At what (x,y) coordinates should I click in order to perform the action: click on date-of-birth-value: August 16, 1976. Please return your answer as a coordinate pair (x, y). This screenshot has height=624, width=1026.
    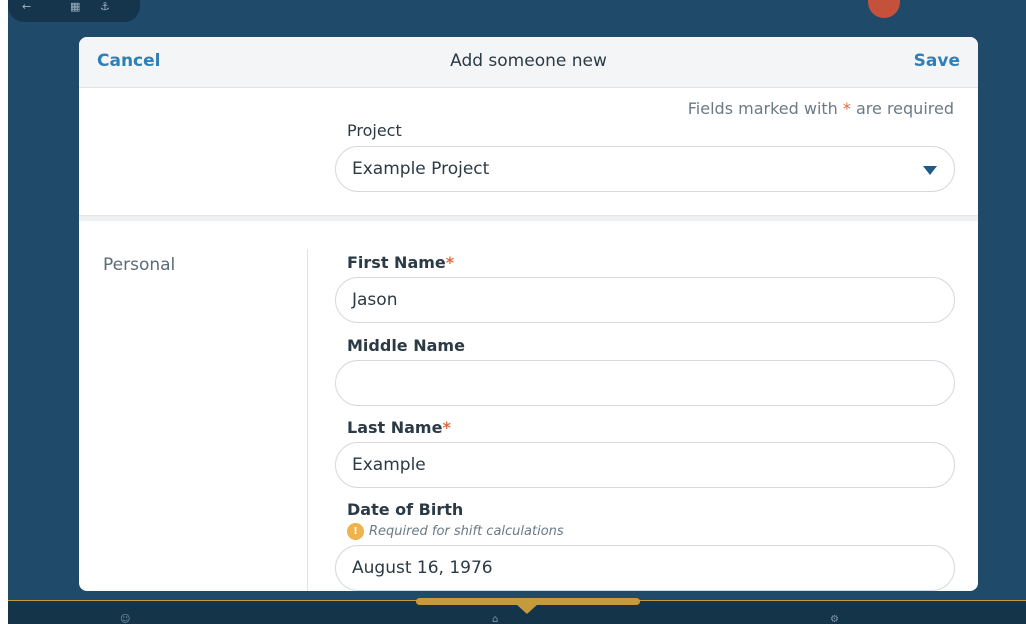
    Looking at the image, I should click on (422, 568).